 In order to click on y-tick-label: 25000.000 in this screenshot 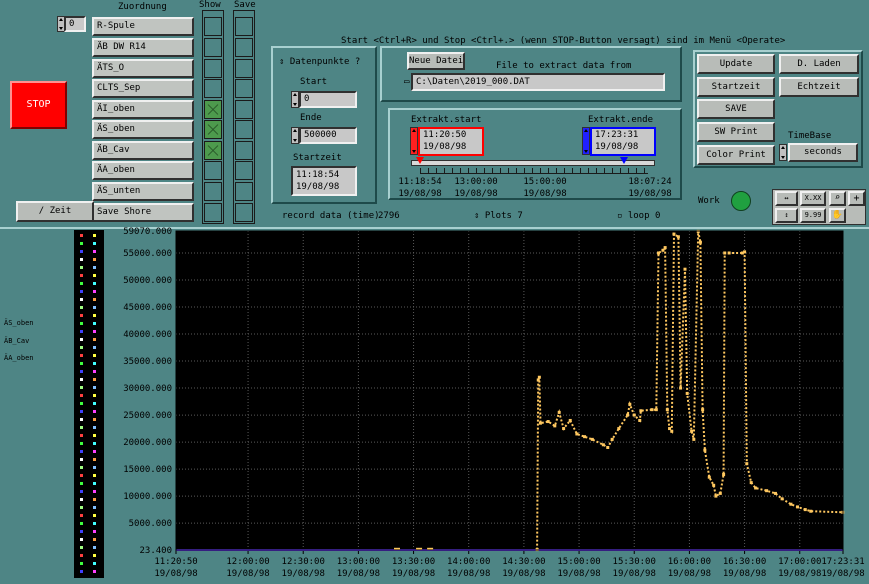, I will do `click(147, 416)`.